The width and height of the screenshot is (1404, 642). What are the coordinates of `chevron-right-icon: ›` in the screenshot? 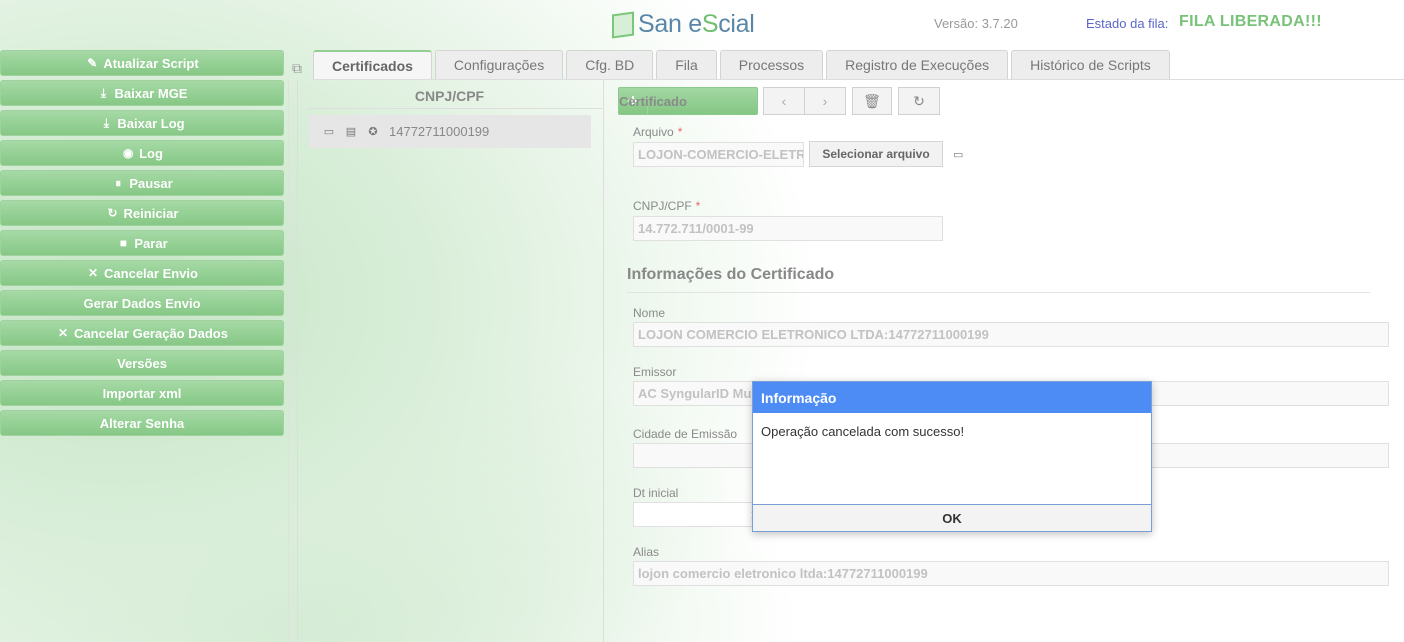 It's located at (825, 101).